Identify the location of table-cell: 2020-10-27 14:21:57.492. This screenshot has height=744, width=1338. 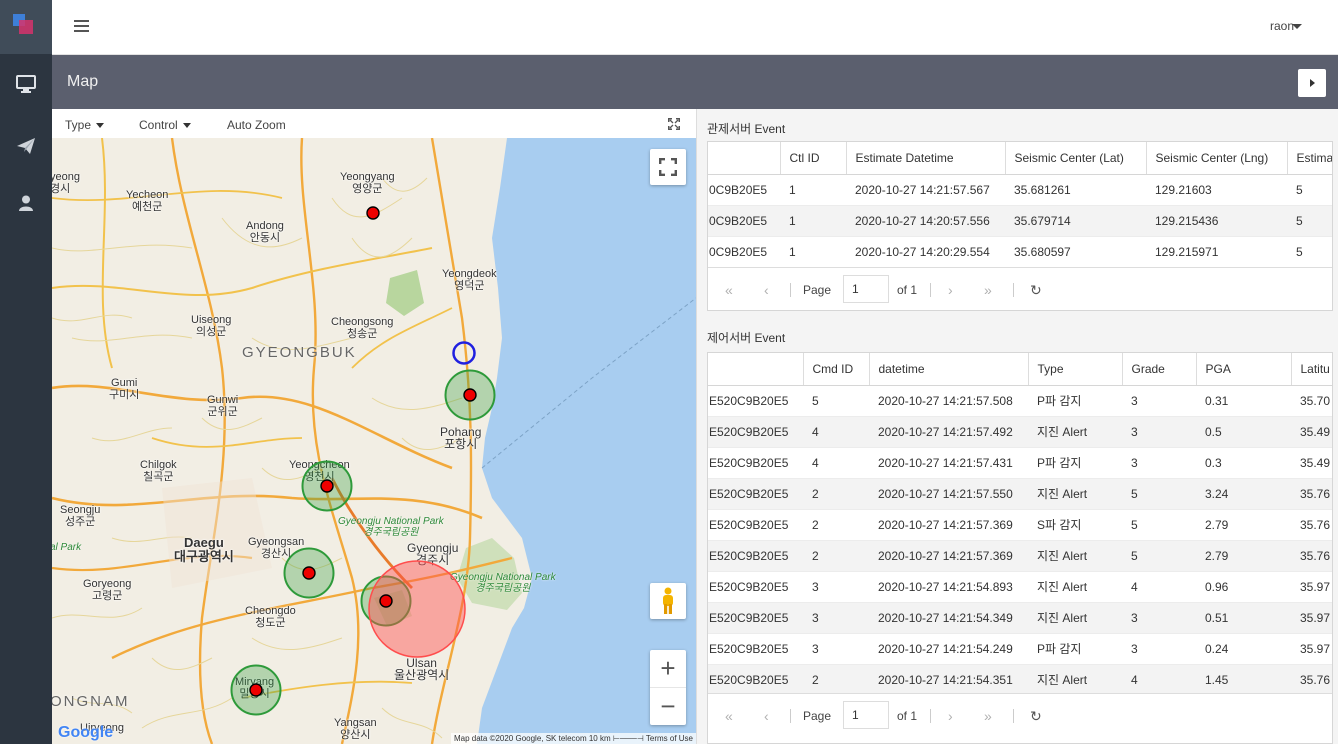
(948, 432).